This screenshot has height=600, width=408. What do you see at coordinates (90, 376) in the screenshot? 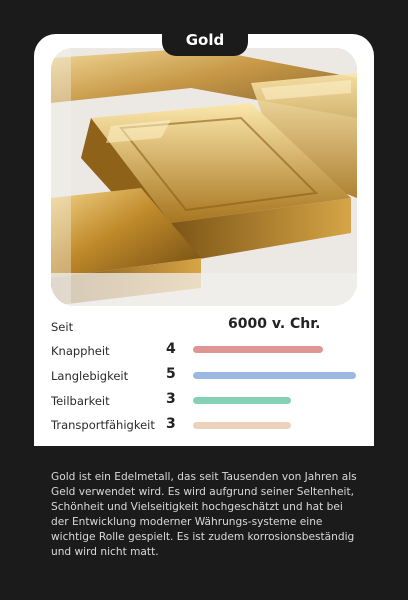
I see `stat-label: Langlebigkeit` at bounding box center [90, 376].